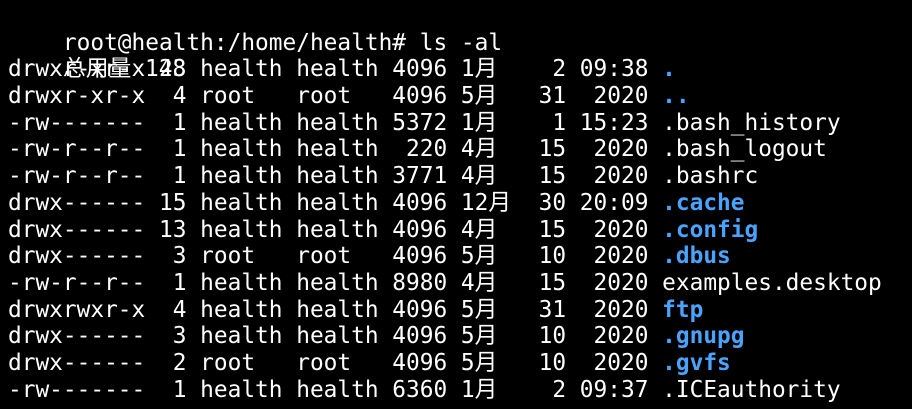  What do you see at coordinates (676, 96) in the screenshot?
I see `listing-name: ..` at bounding box center [676, 96].